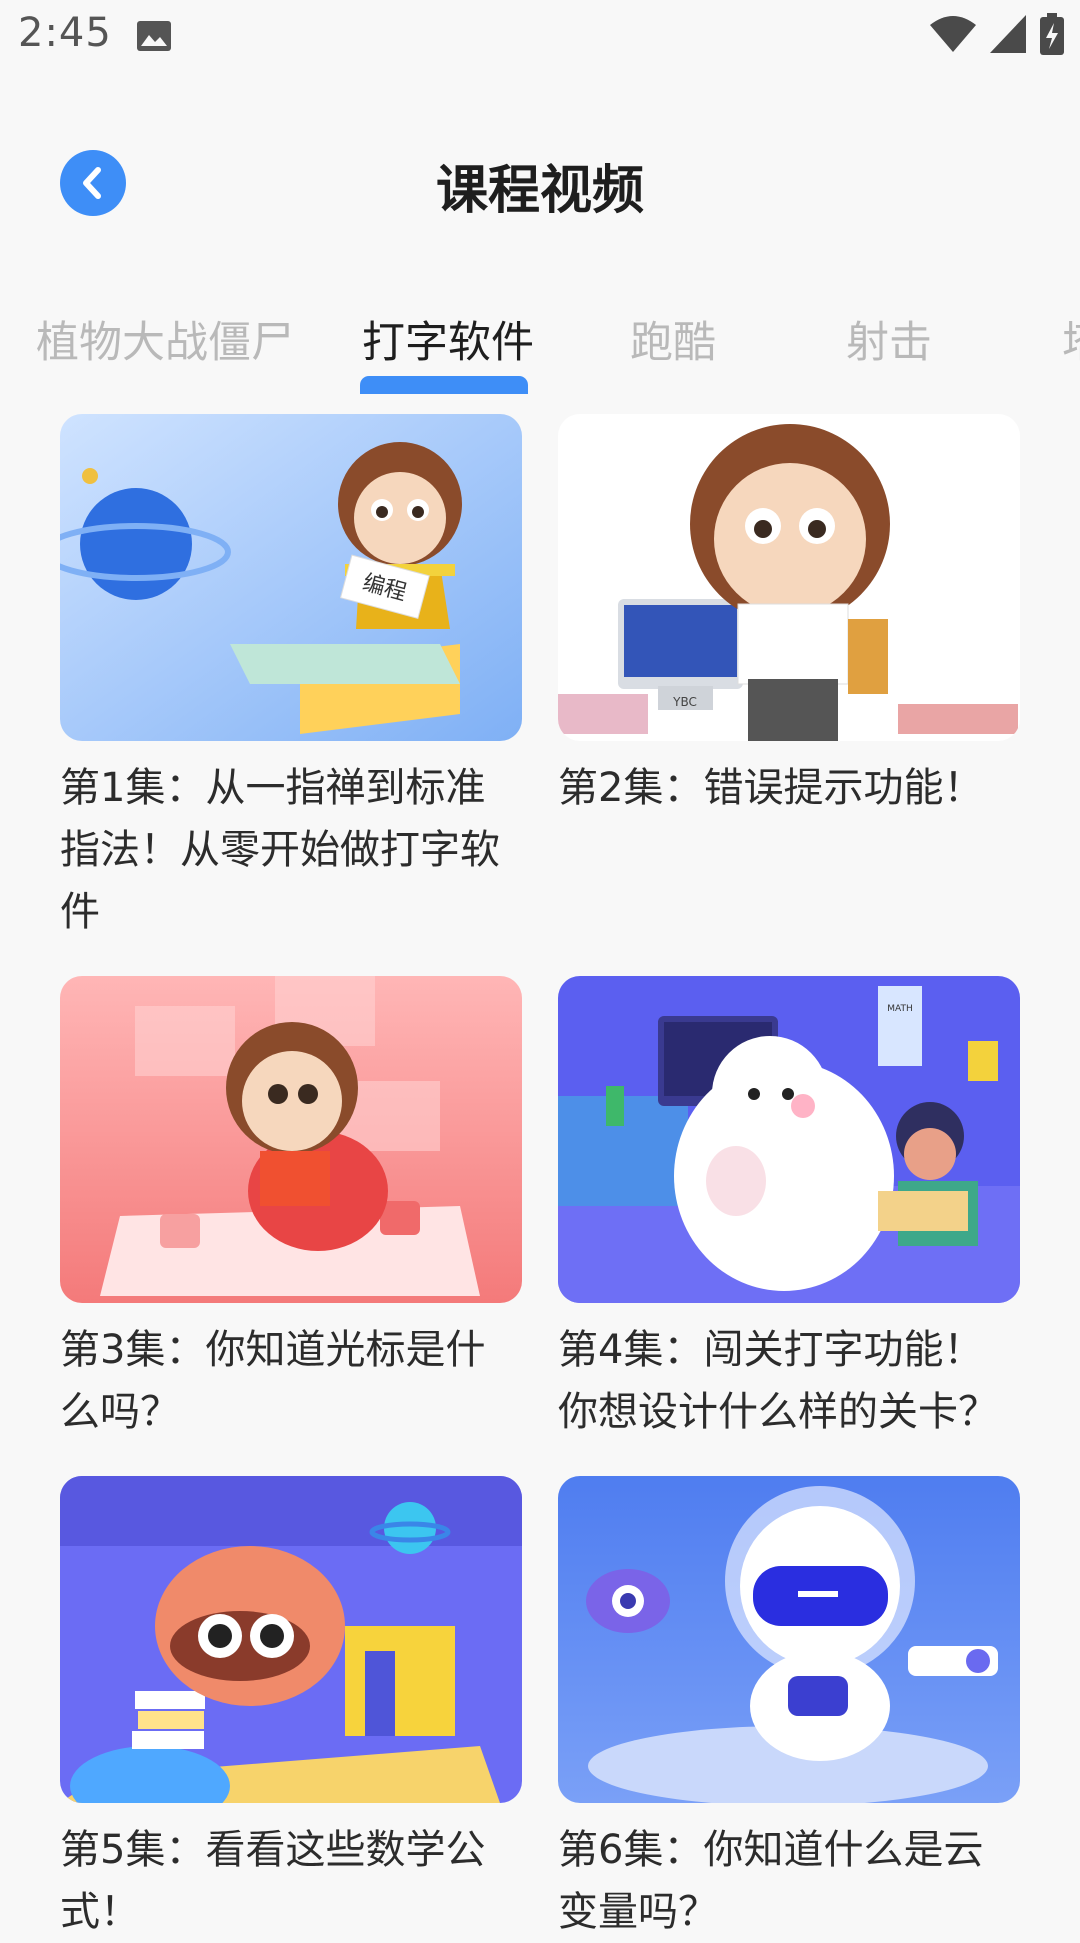 Image resolution: width=1080 pixels, height=1943 pixels. I want to click on episode-title: 第2集：错误提示功能！, so click(771, 788).